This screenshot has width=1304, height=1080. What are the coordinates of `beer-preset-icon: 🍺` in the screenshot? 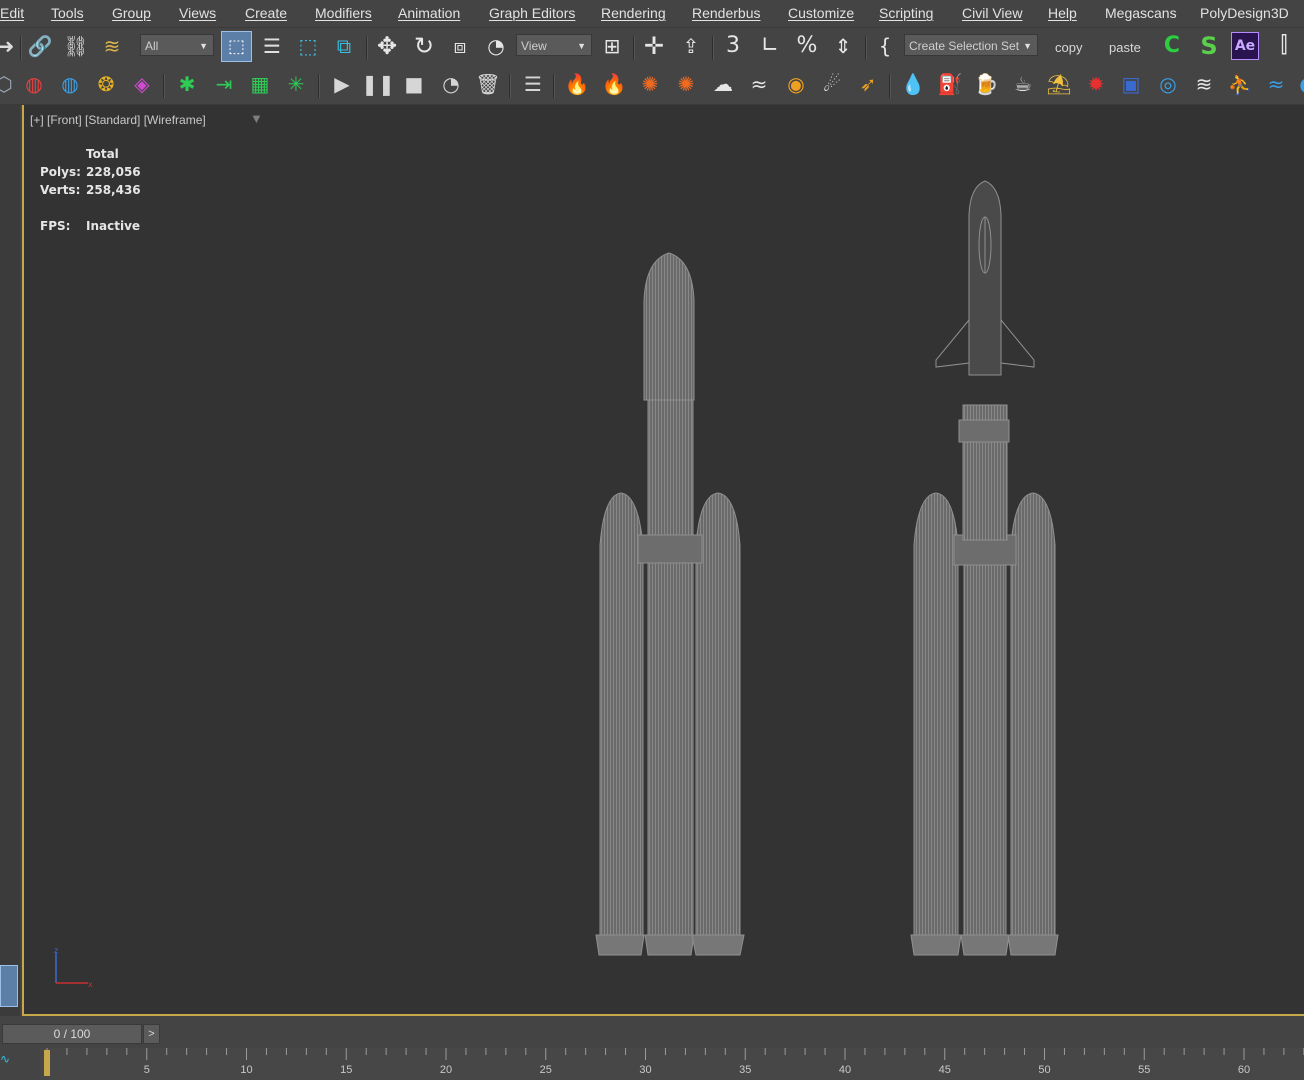 It's located at (986, 84).